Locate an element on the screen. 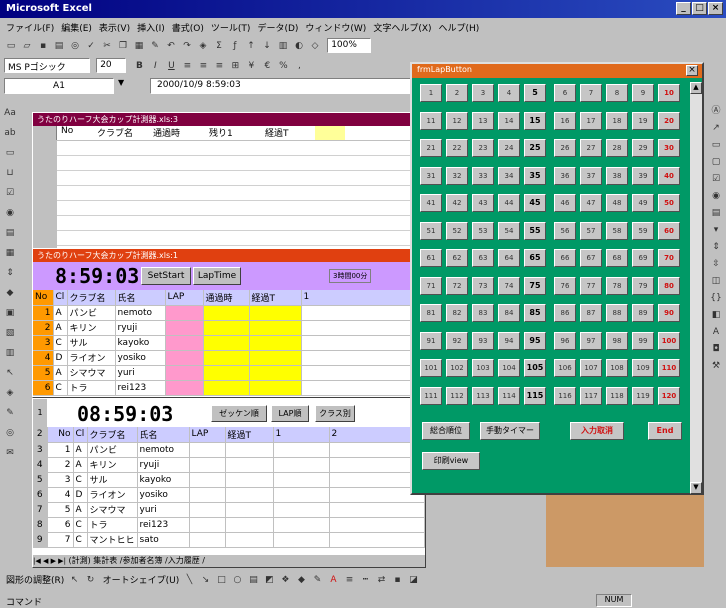 This screenshot has height=608, width=726. lap-button: 52 is located at coordinates (457, 230).